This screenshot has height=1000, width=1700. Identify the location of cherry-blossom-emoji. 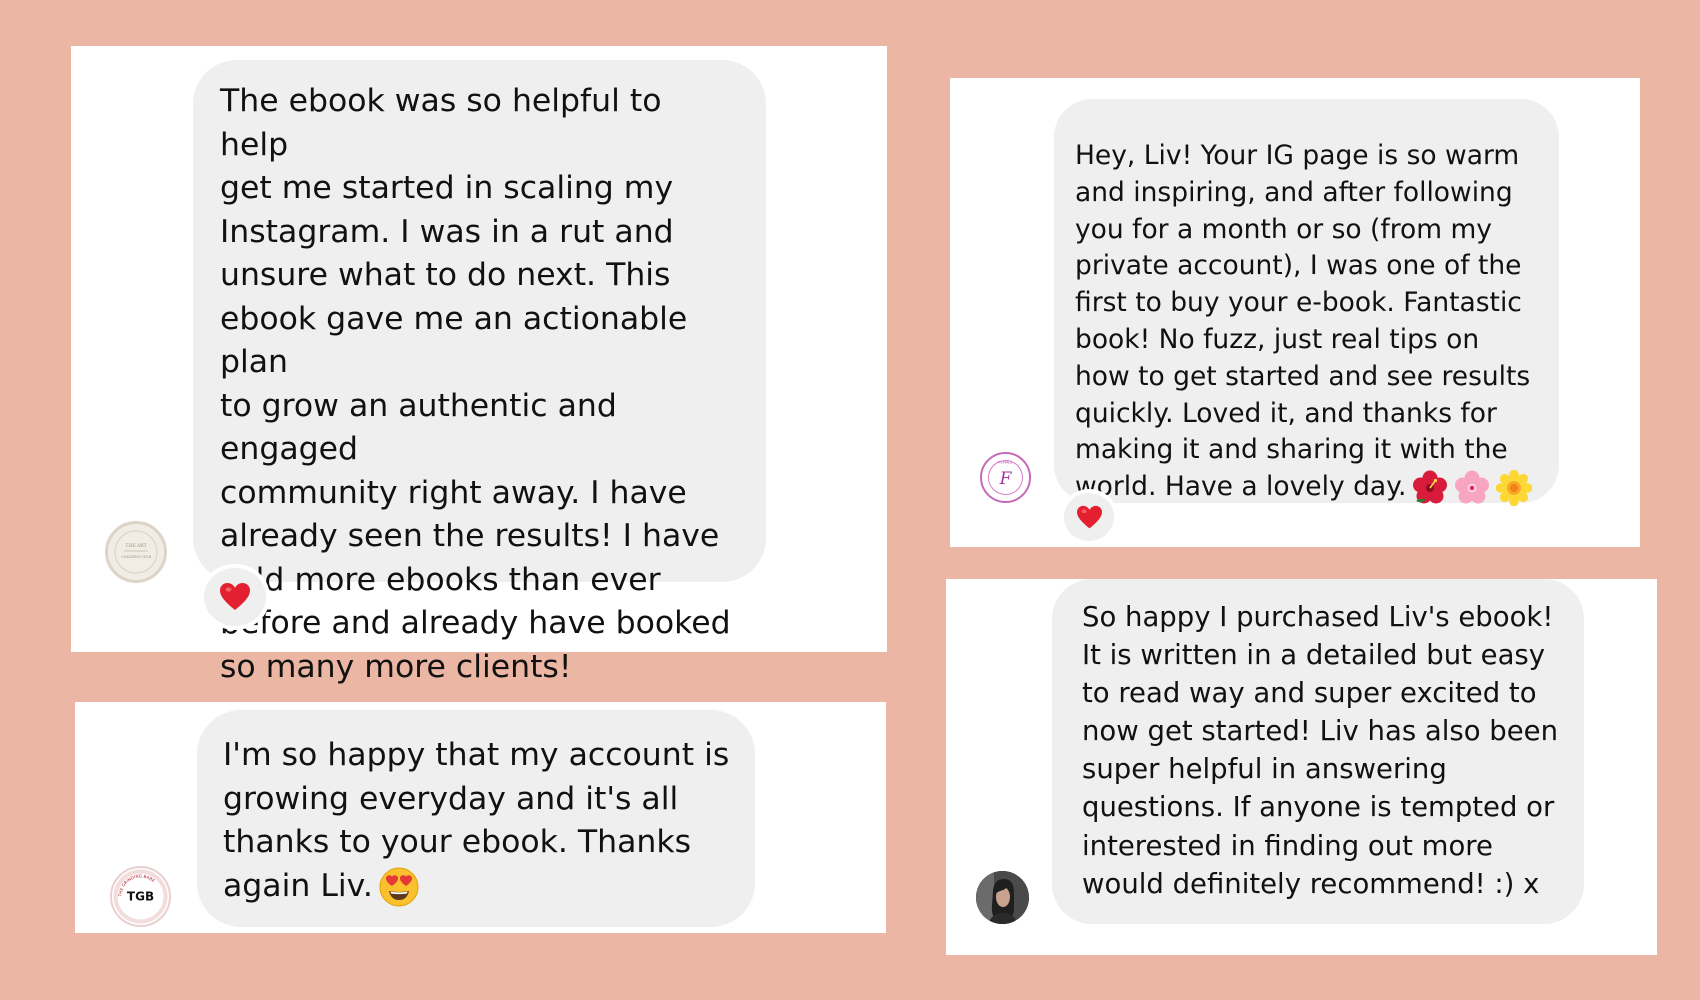
(1472, 487).